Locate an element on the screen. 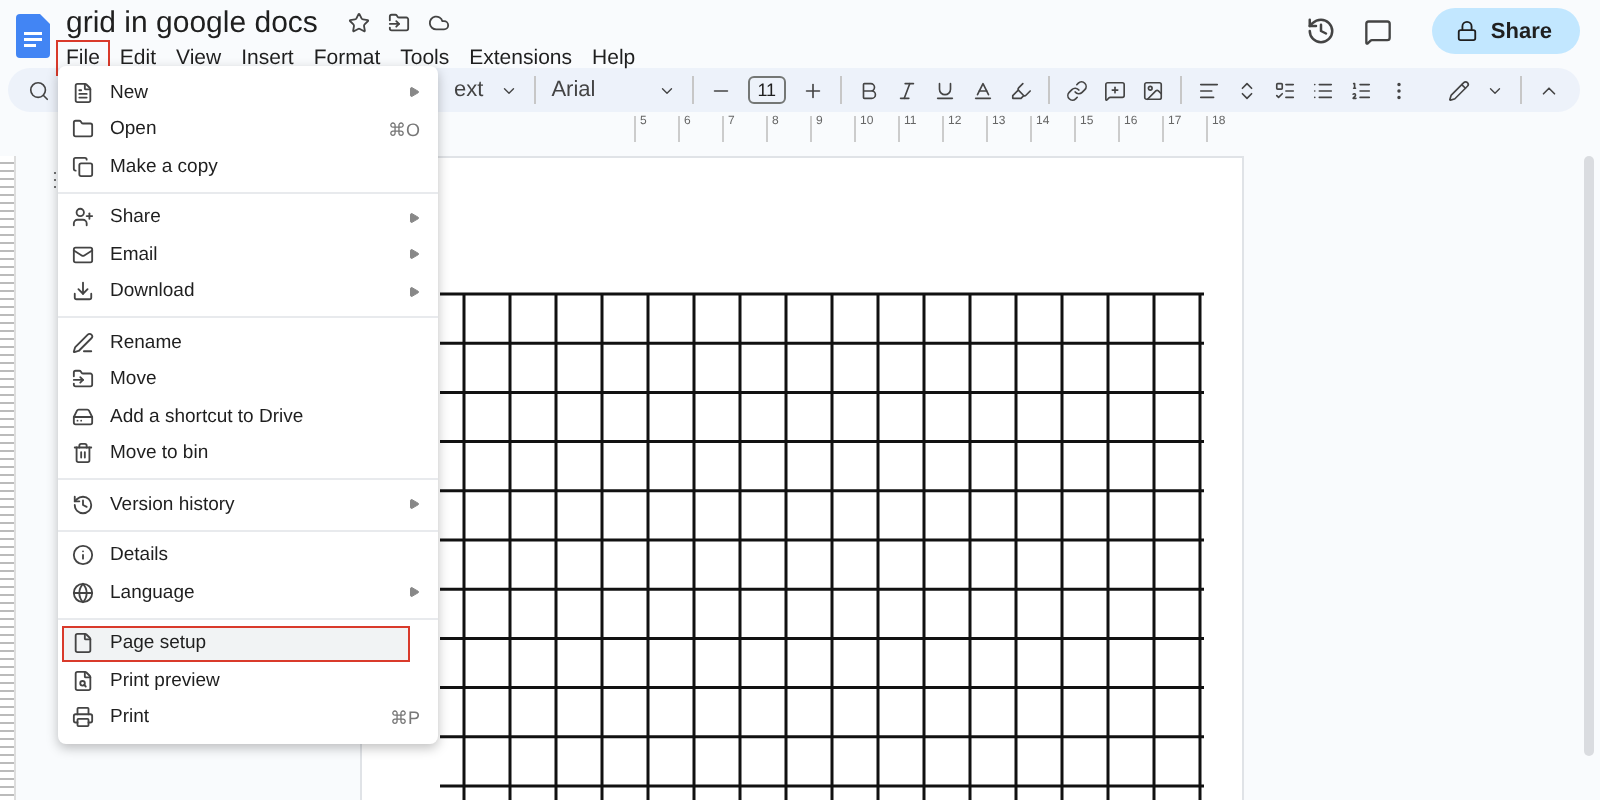  text-color-icon is located at coordinates (983, 90).